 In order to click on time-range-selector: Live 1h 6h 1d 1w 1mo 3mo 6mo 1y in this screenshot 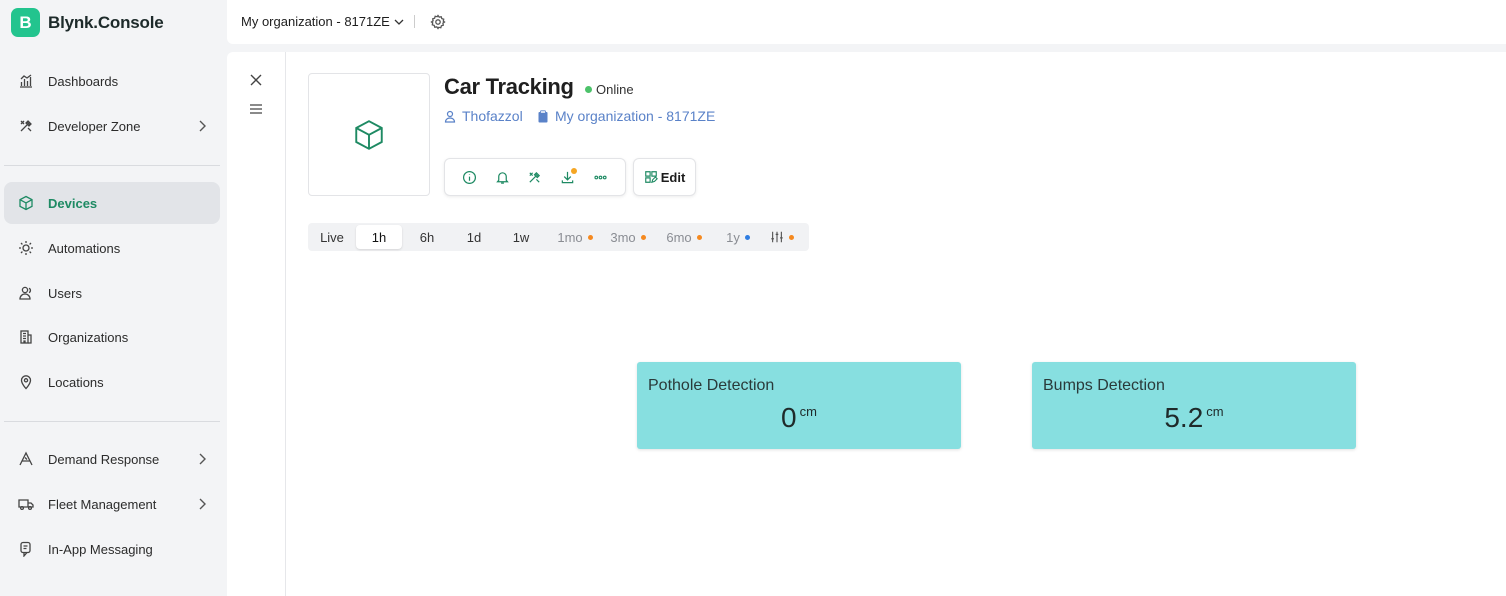, I will do `click(558, 237)`.